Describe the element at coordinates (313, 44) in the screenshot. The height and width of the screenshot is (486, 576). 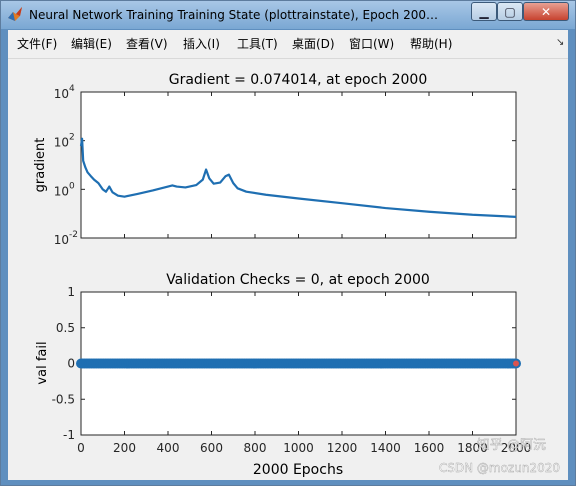
I see `menu-desktop: 桌面(D)` at that location.